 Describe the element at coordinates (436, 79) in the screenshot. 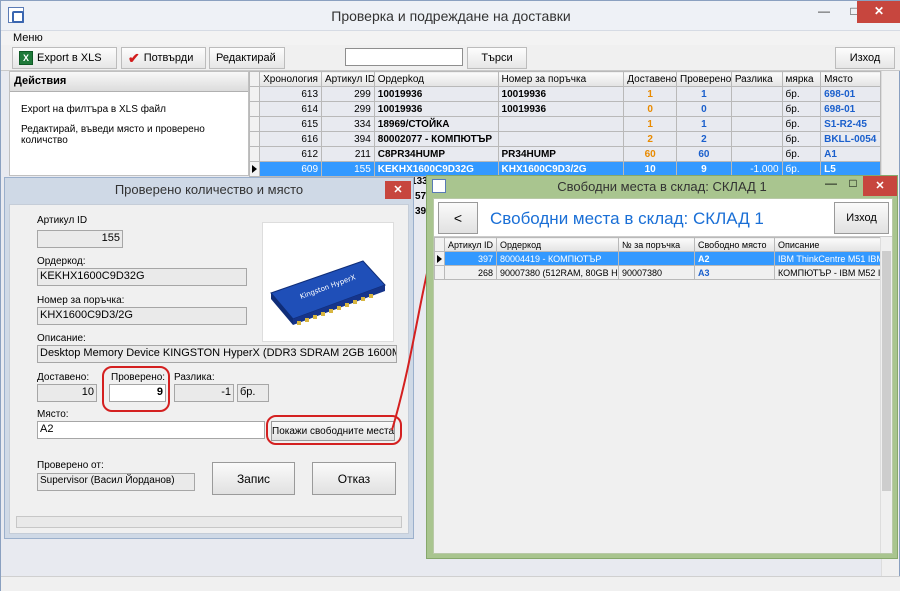

I see `col-header: Ордерkод` at that location.